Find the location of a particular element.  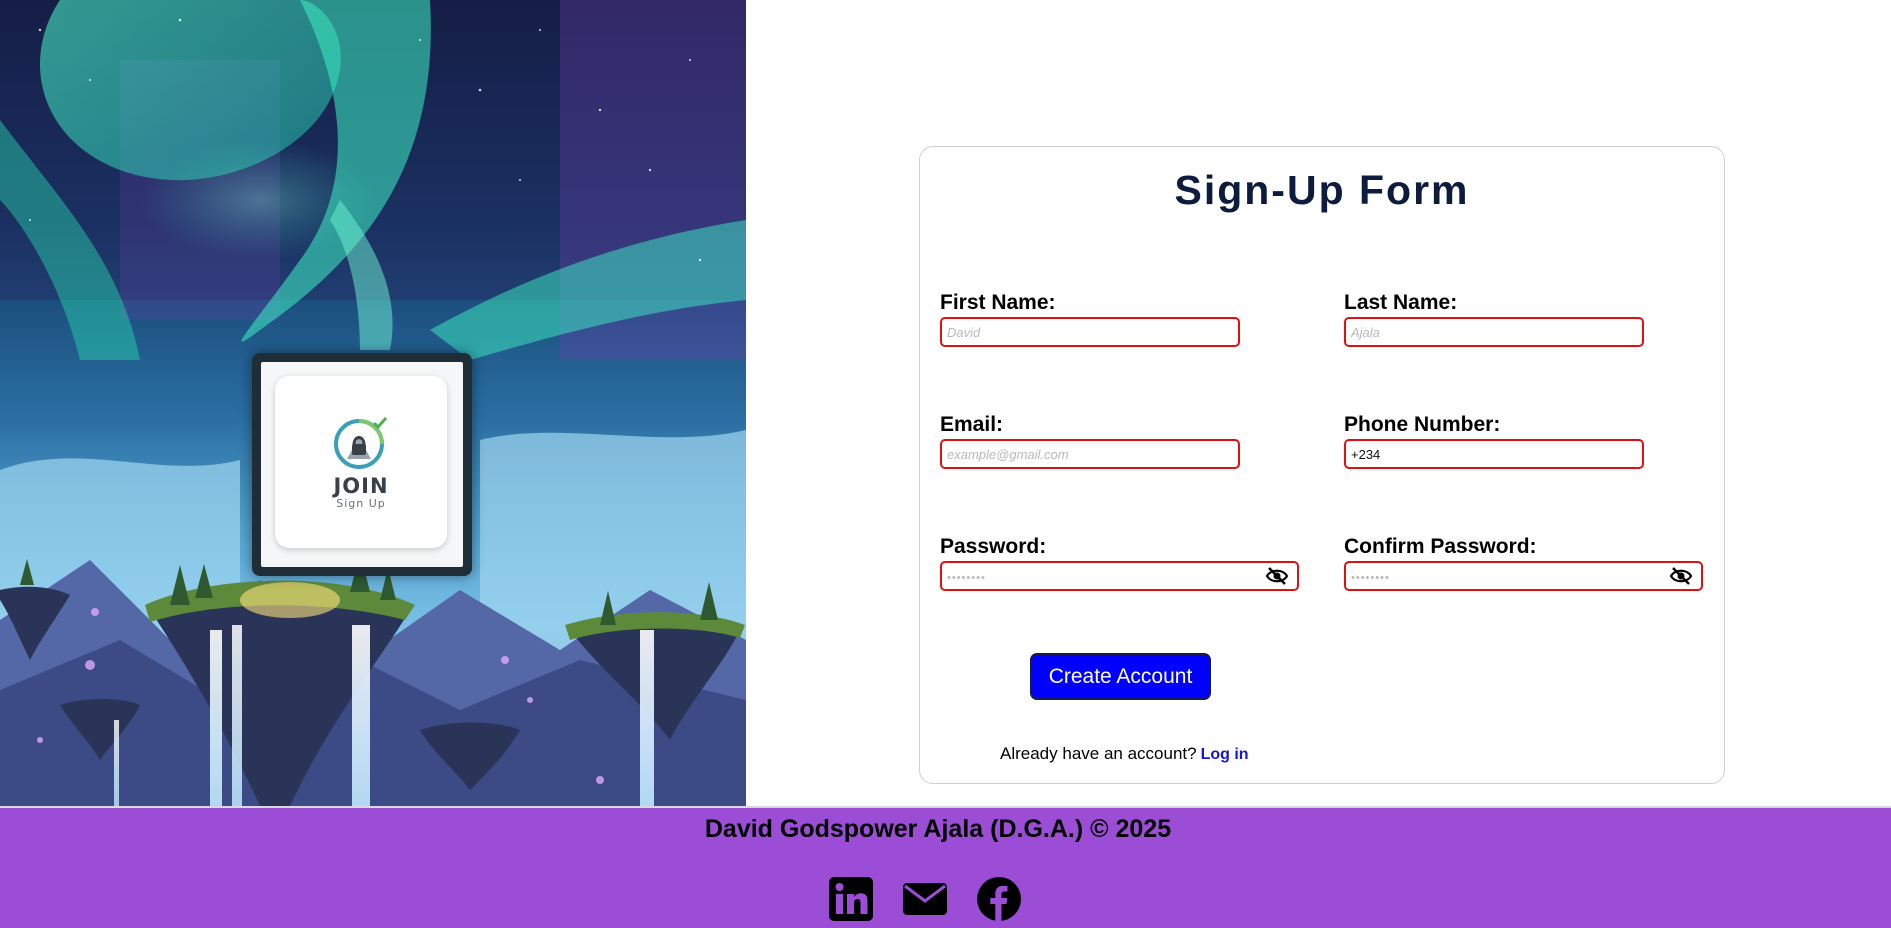

last-name-label: Last Name: is located at coordinates (1401, 302).